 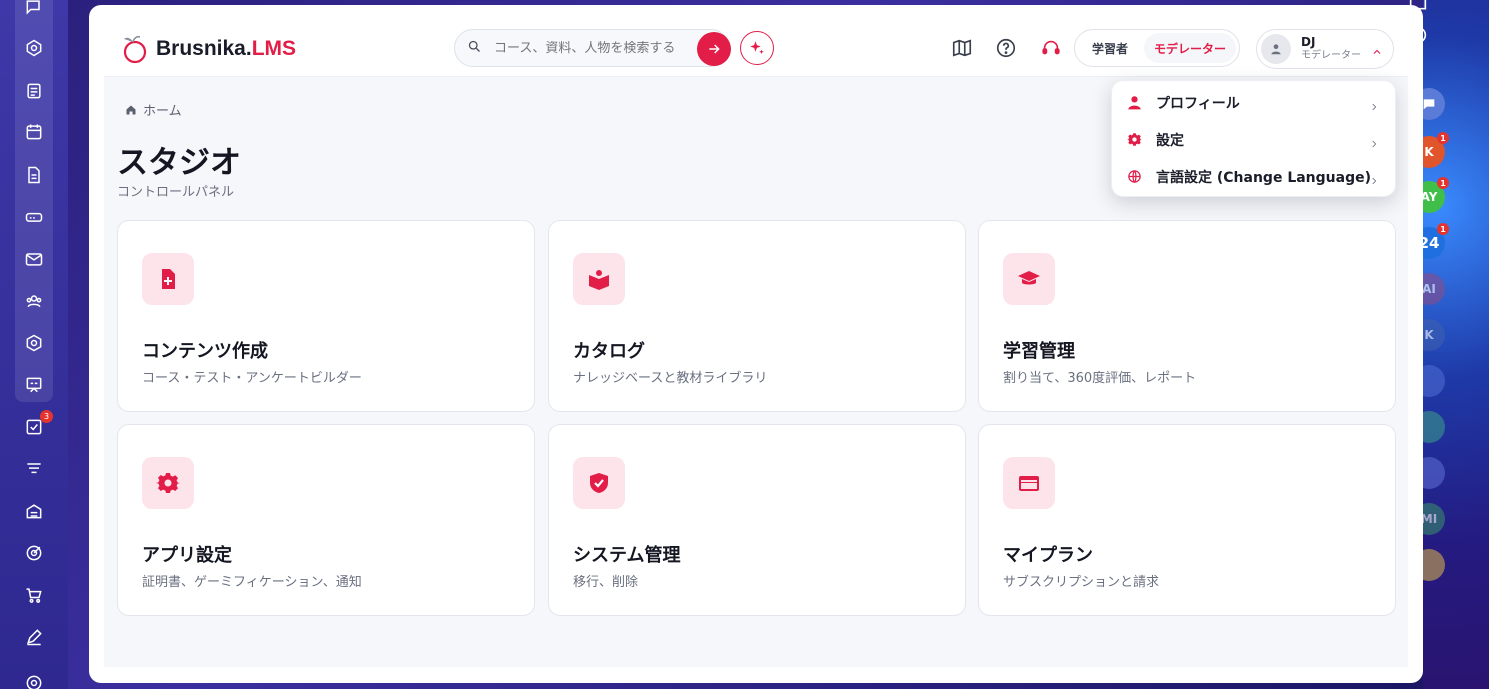 What do you see at coordinates (627, 555) in the screenshot?
I see `card-title: システム管理` at bounding box center [627, 555].